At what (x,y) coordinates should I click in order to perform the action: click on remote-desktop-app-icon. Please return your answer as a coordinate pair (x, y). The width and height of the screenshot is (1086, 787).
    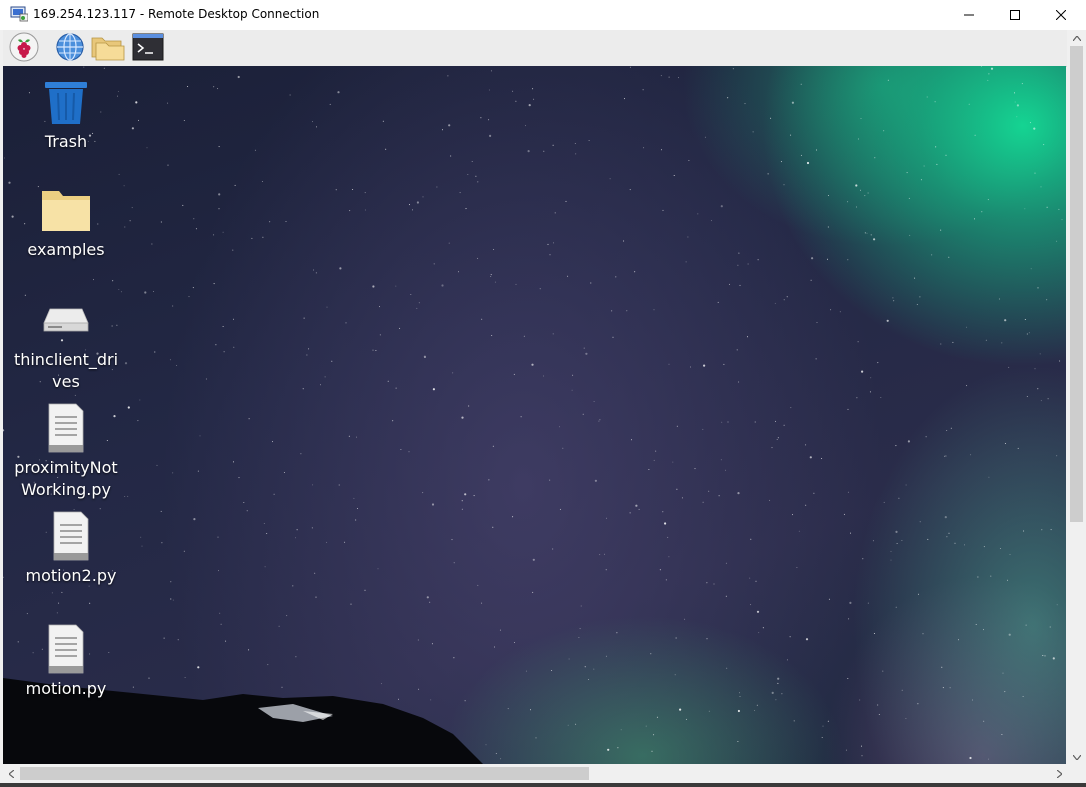
    Looking at the image, I should click on (19, 14).